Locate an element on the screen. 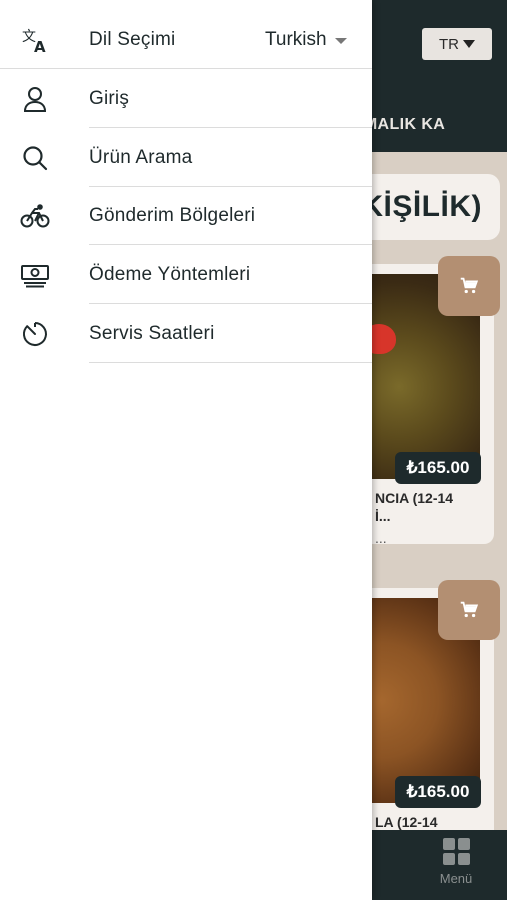 The image size is (507, 900). svg-text: A is located at coordinates (40, 46).